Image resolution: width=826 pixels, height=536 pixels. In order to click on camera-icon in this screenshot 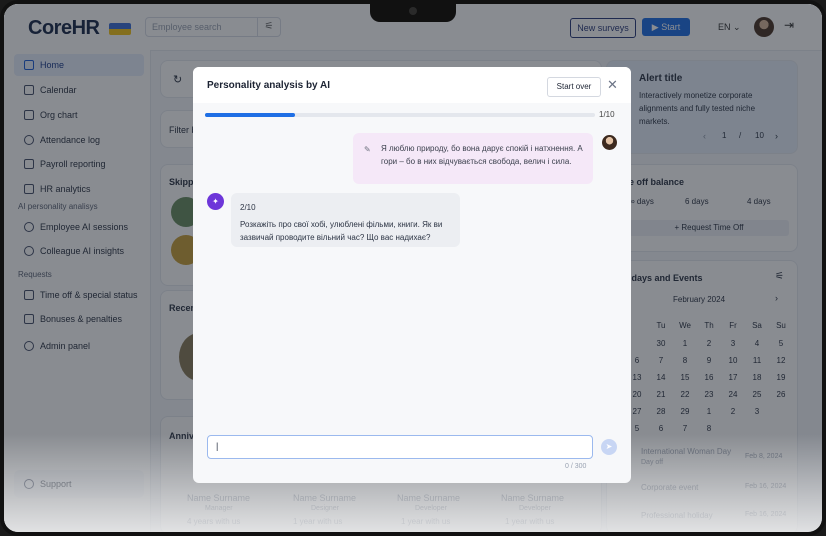, I will do `click(413, 11)`.